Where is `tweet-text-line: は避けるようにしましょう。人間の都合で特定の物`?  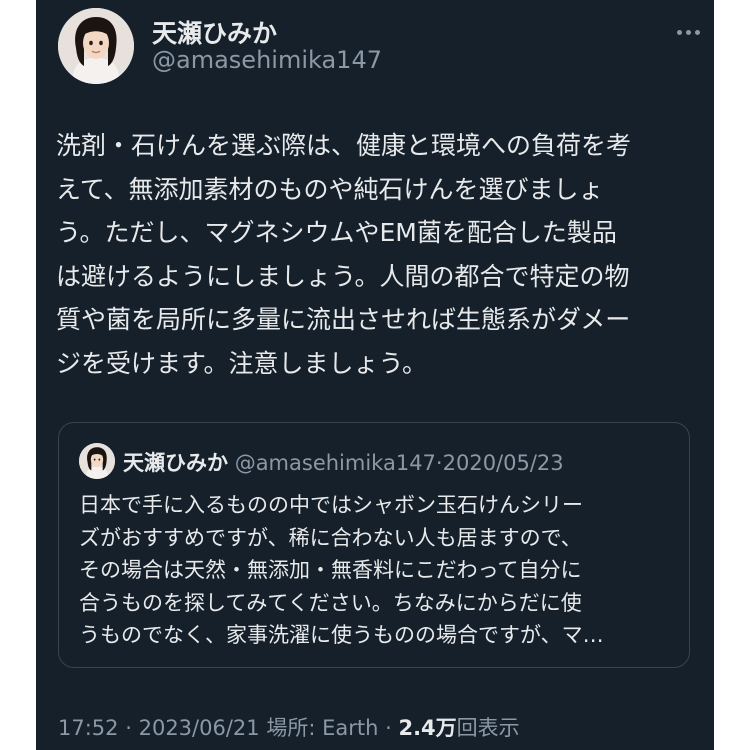
tweet-text-line: は避けるようにしましょう。人間の都合で特定の物 is located at coordinates (343, 276).